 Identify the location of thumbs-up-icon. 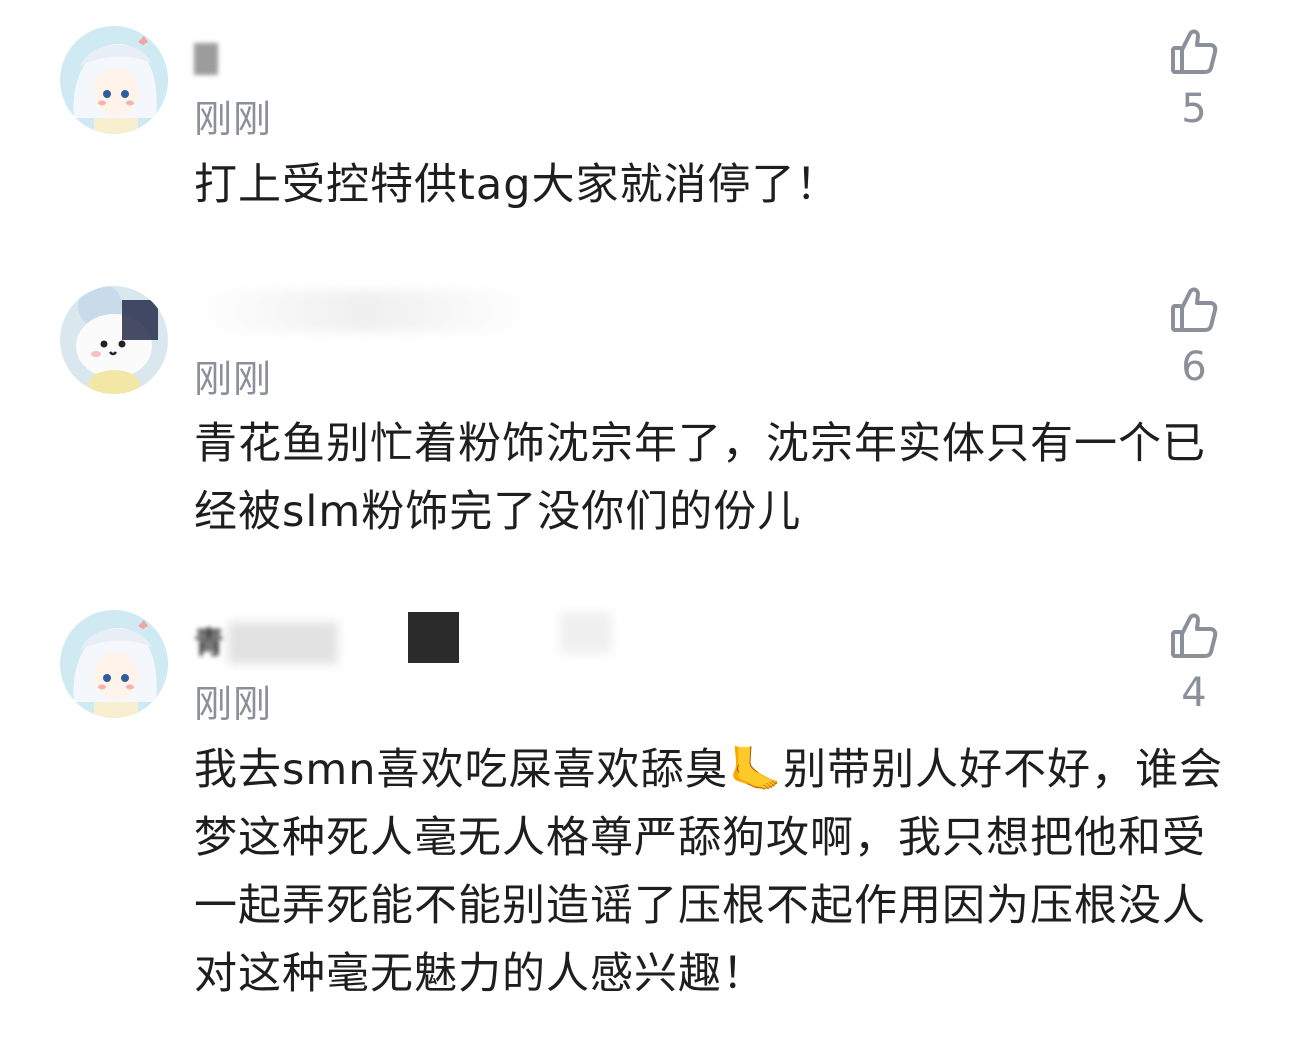
(1194, 635).